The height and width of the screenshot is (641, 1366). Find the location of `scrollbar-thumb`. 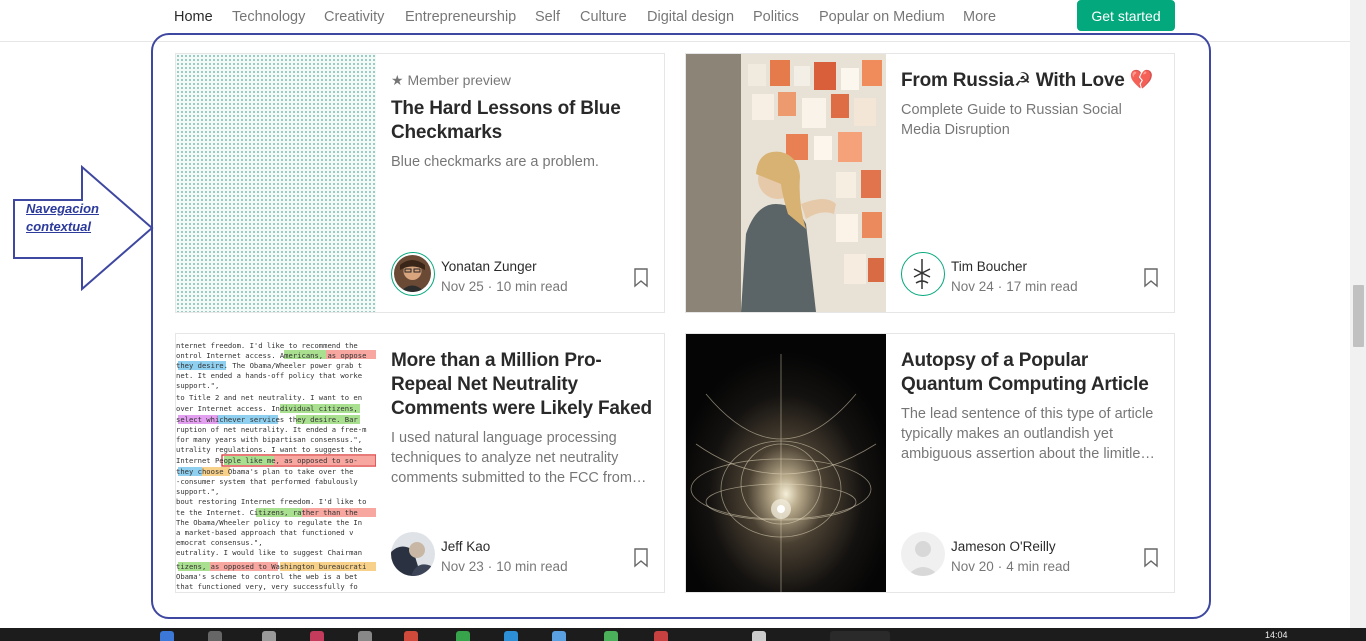

scrollbar-thumb is located at coordinates (1358, 316).